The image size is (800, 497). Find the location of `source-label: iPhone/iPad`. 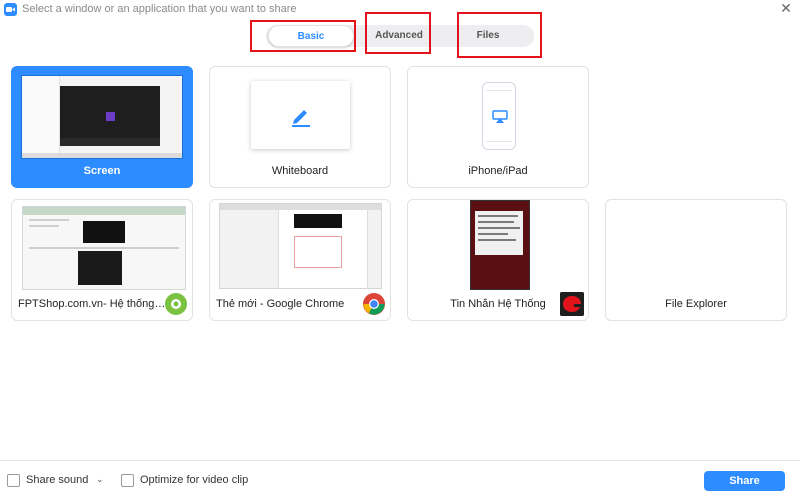

source-label: iPhone/iPad is located at coordinates (498, 171).